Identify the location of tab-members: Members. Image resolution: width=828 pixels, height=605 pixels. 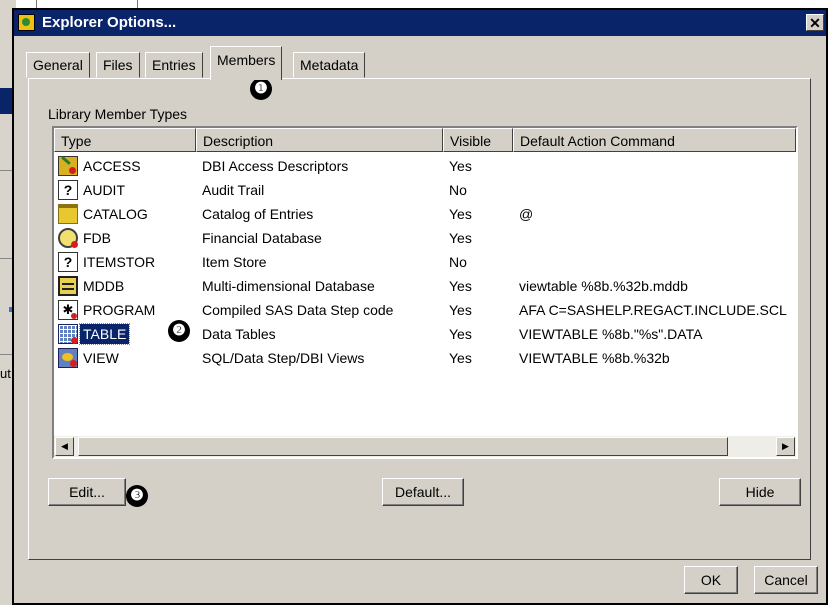
(246, 63).